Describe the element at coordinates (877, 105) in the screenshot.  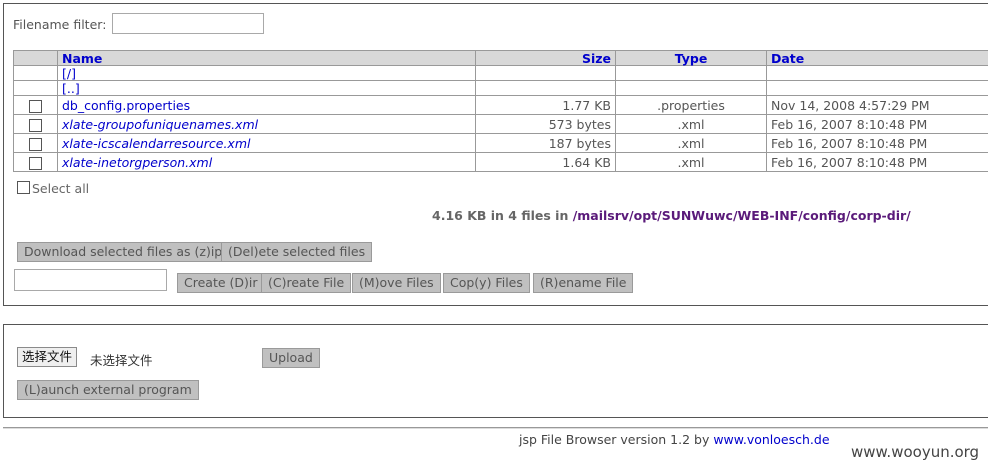
I see `file-date: Nov 14, 2008 4:57:29 PM` at that location.